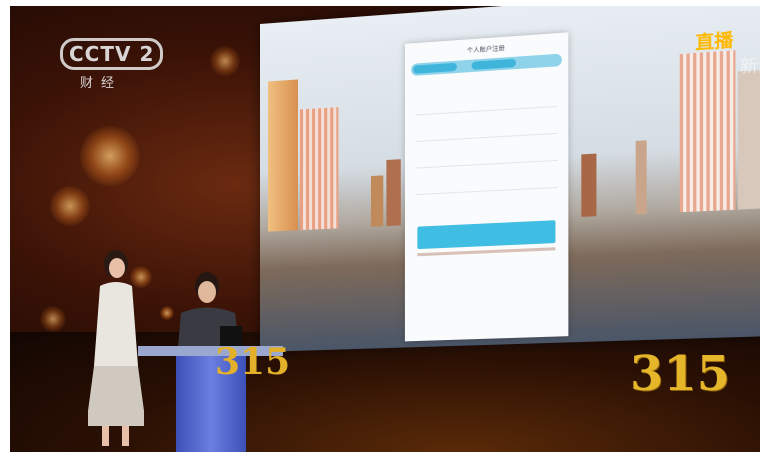 The height and width of the screenshot is (458, 770). What do you see at coordinates (116, 348) in the screenshot?
I see `presenter-left` at bounding box center [116, 348].